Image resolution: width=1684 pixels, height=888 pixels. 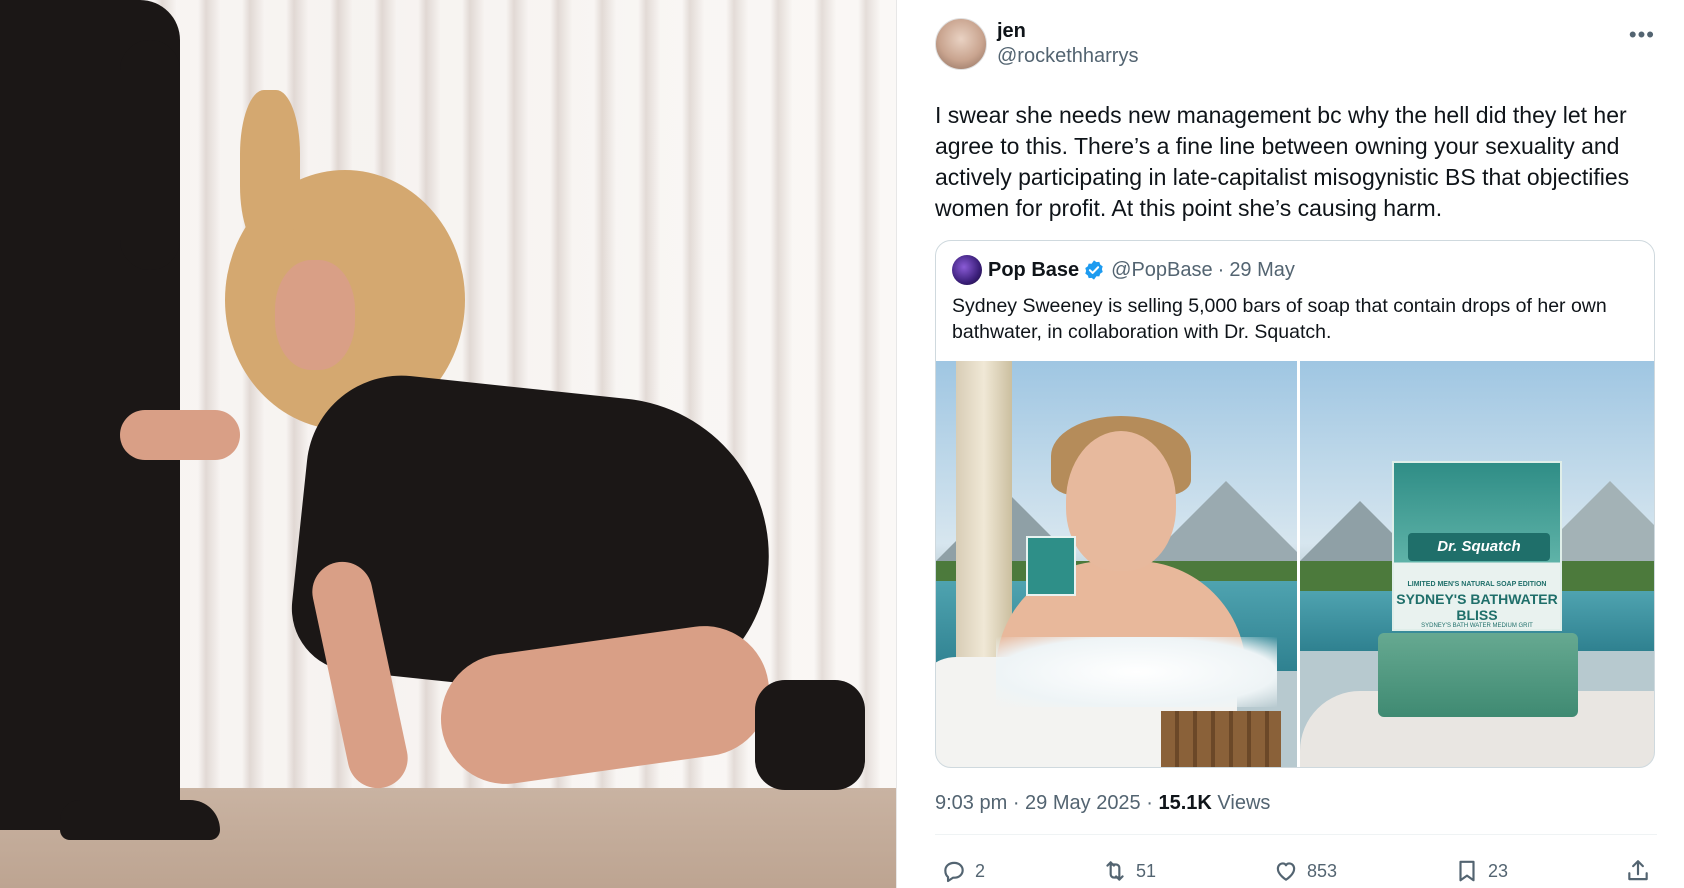 What do you see at coordinates (140, 820) in the screenshot?
I see `shoe` at bounding box center [140, 820].